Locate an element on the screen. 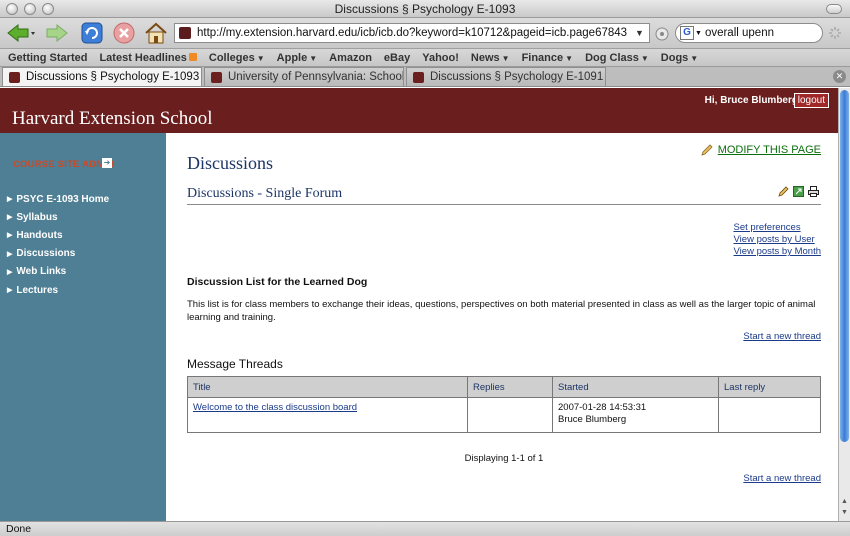  bookmark-amazon: Amazon is located at coordinates (350, 58).